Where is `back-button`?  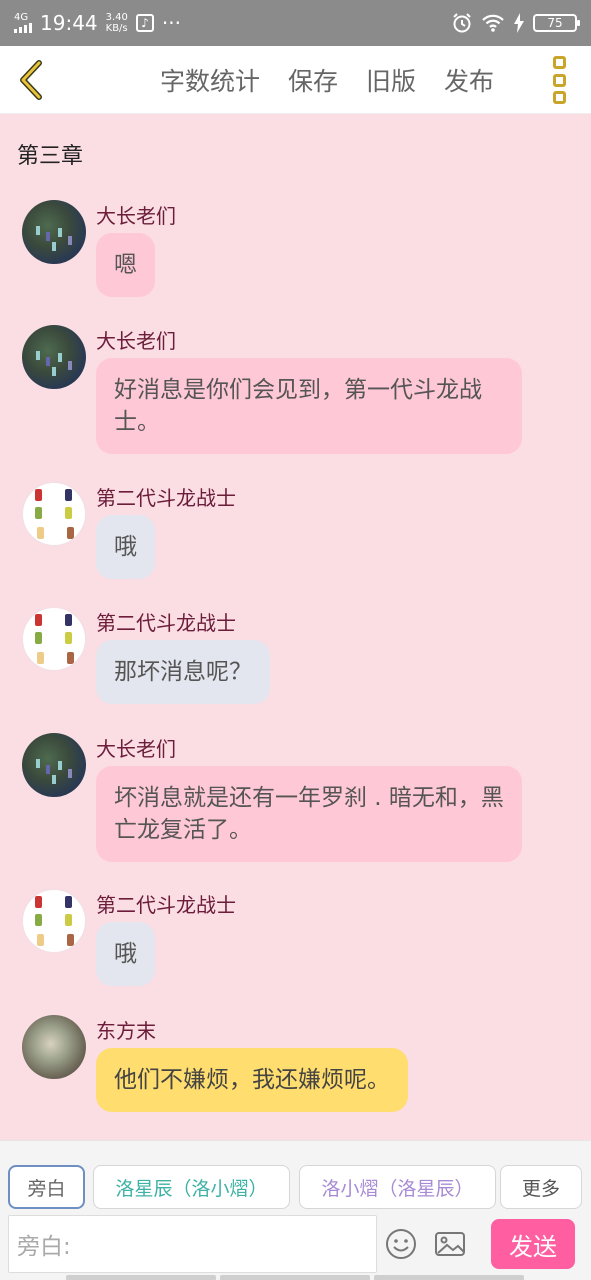 back-button is located at coordinates (30, 80).